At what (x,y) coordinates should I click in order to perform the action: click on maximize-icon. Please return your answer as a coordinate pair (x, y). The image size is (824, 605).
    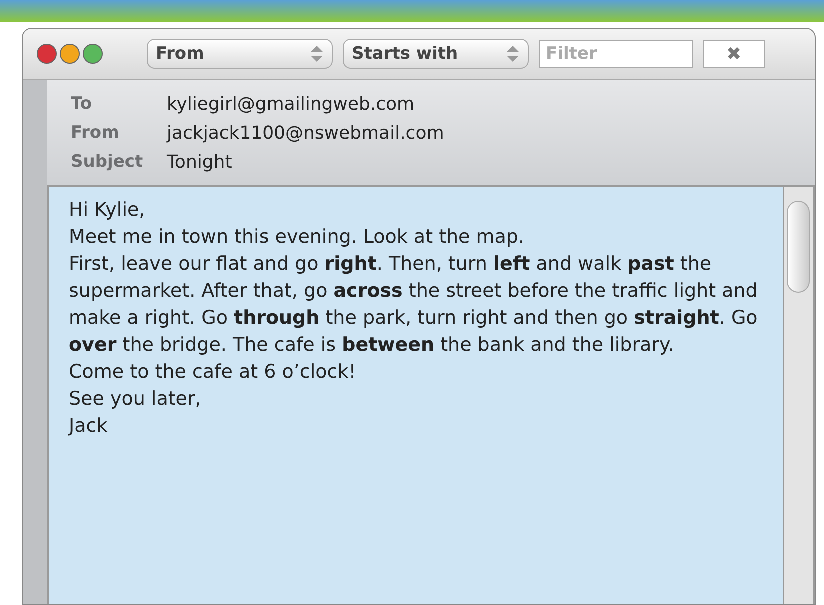
    Looking at the image, I should click on (93, 54).